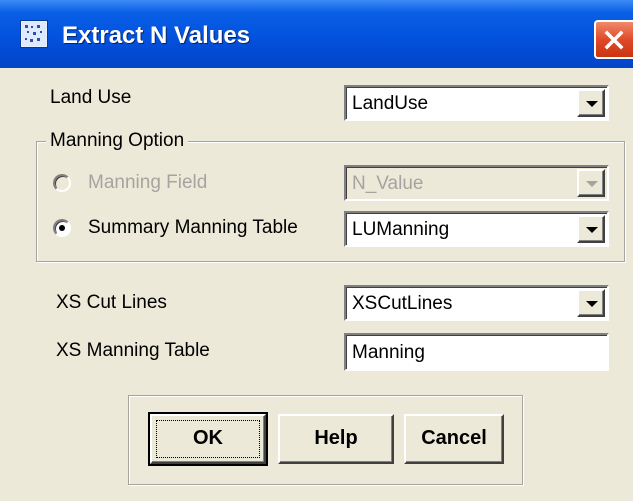  Describe the element at coordinates (402, 303) in the screenshot. I see `xs-cut-lines-value: XSCutLines` at that location.